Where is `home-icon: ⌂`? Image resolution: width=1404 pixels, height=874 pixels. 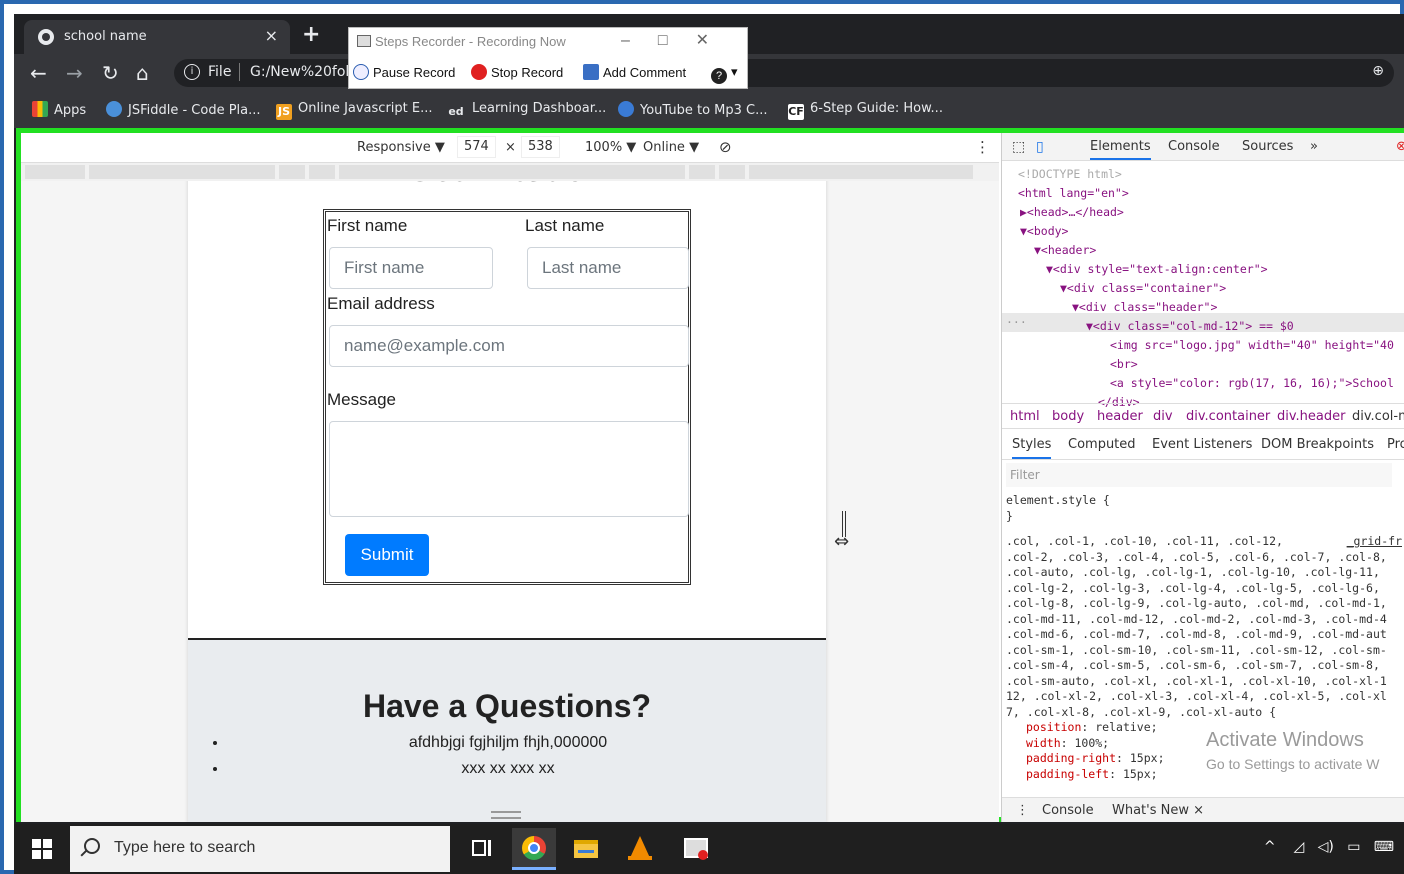
home-icon: ⌂ is located at coordinates (142, 73).